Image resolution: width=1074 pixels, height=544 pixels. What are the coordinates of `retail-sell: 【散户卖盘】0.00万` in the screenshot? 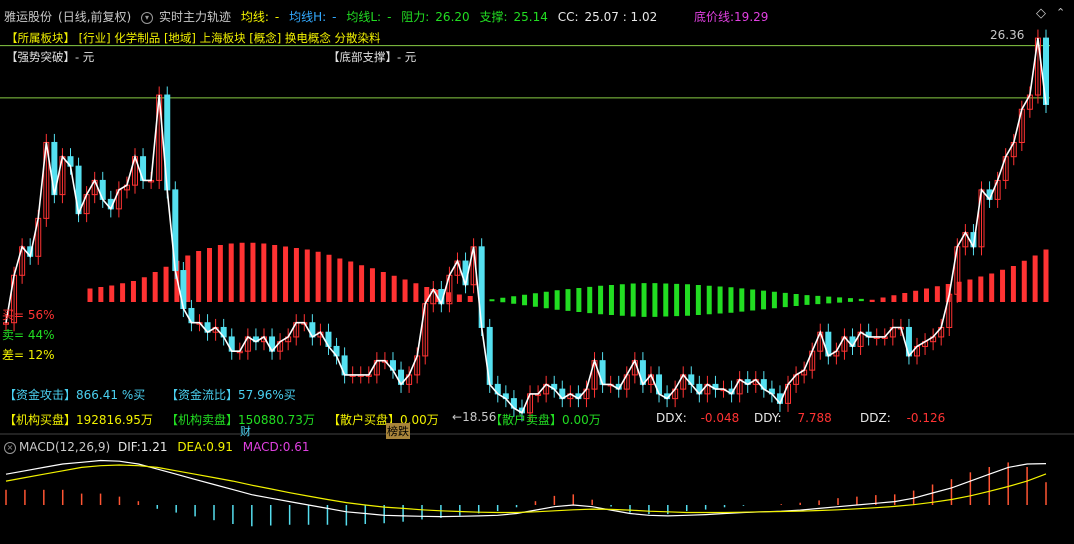 It's located at (545, 419).